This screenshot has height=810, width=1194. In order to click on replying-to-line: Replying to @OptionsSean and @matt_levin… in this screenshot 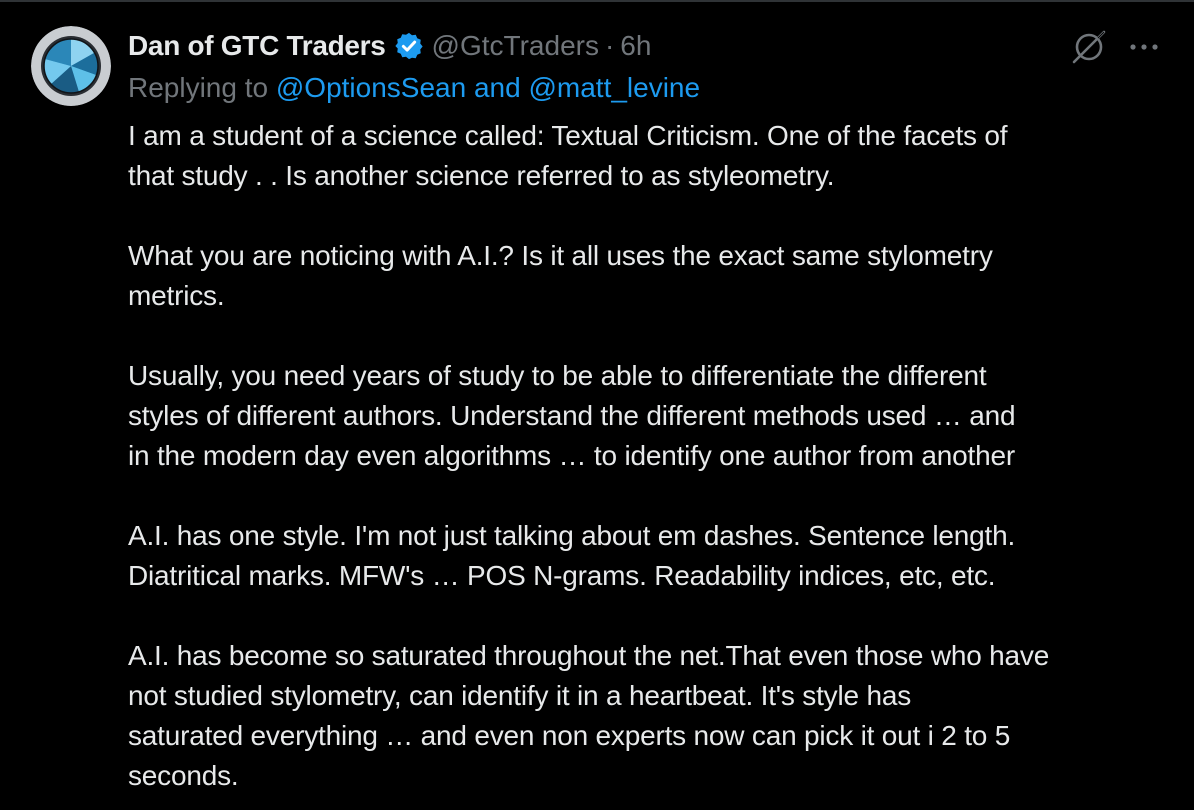, I will do `click(414, 88)`.